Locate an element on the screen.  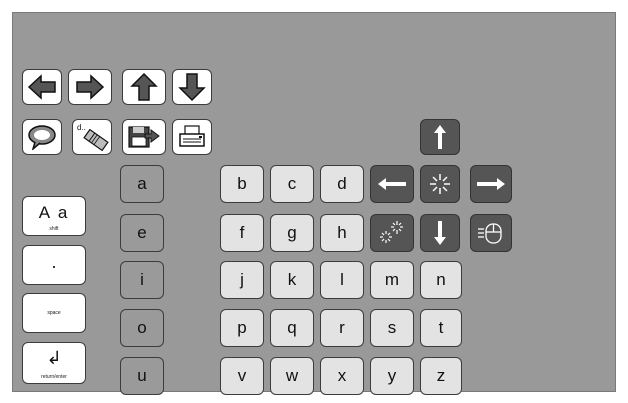
letter-key: s is located at coordinates (392, 328).